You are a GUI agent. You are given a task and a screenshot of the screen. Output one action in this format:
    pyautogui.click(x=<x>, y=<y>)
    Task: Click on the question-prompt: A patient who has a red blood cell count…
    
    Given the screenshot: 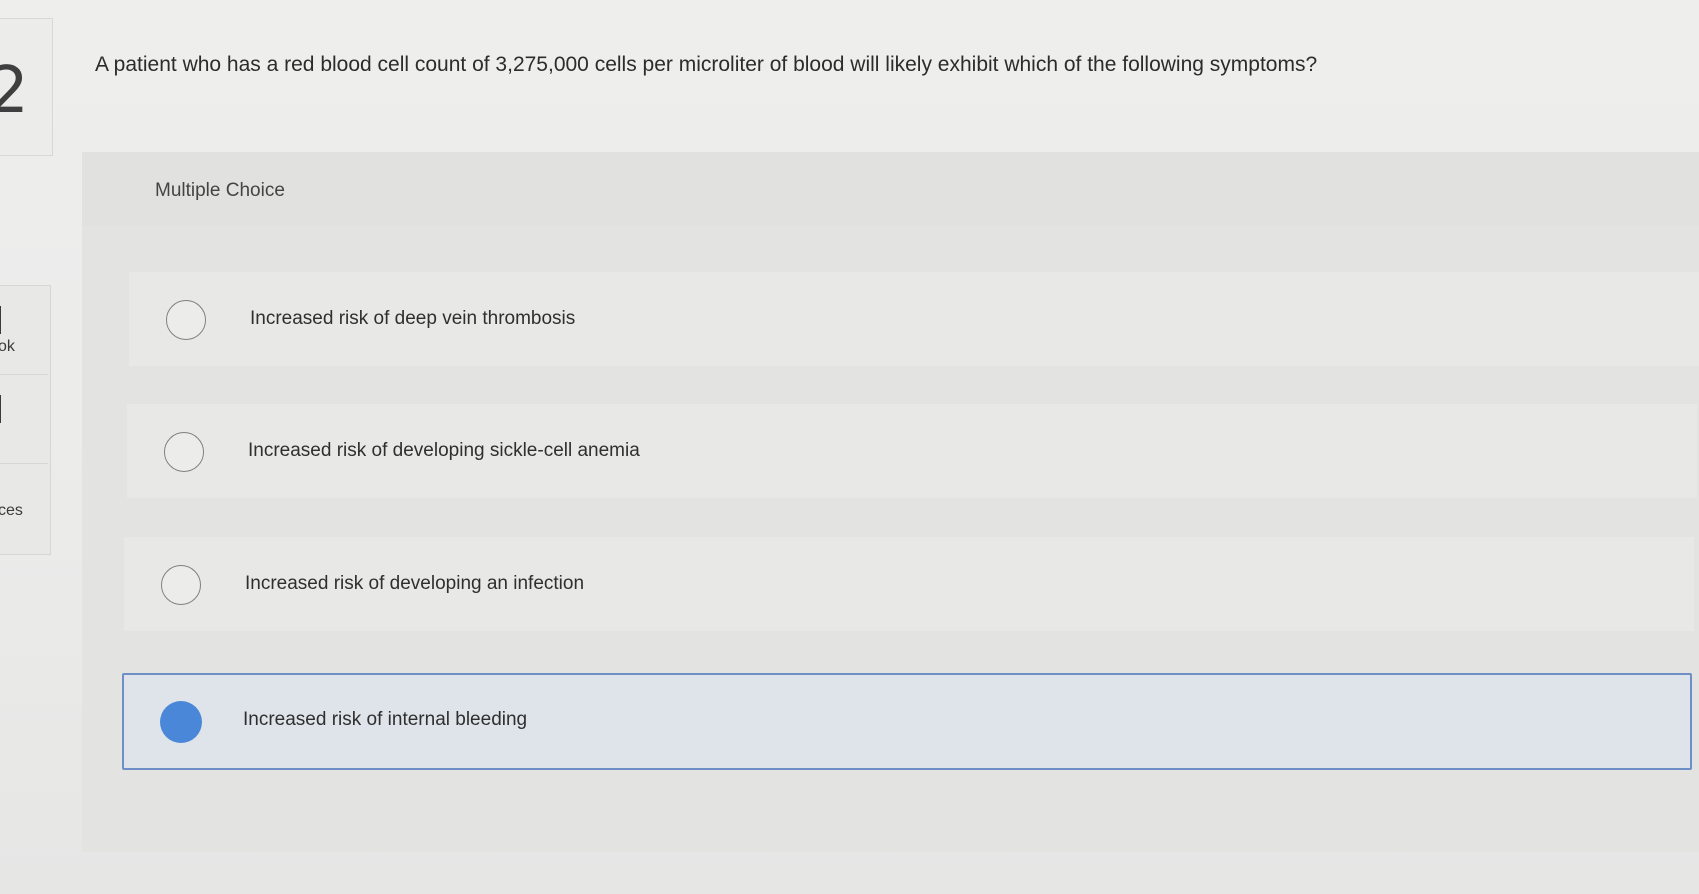 What is the action you would take?
    pyautogui.click(x=706, y=64)
    